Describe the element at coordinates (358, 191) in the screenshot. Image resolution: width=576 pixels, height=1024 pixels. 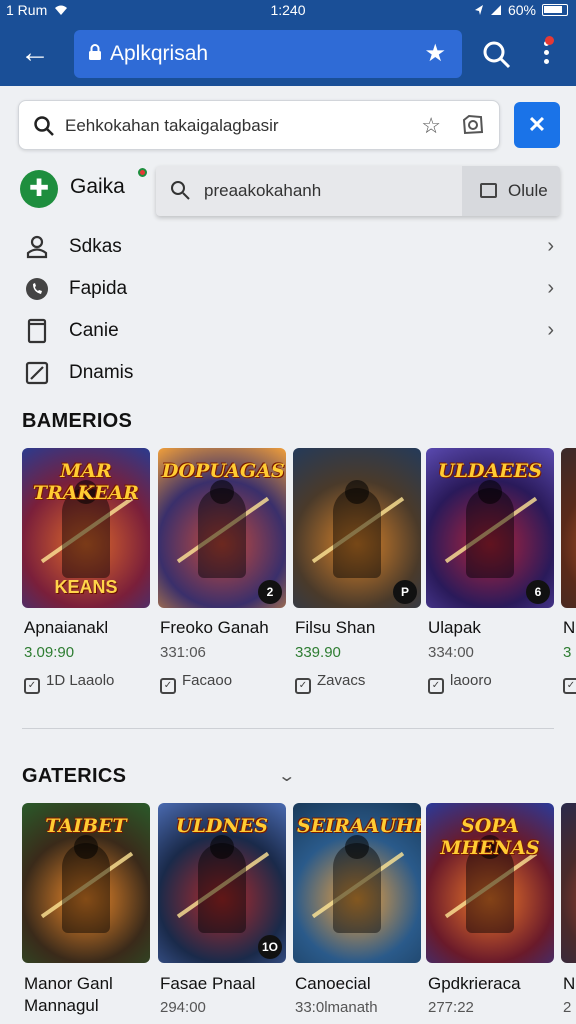
I see `search-suggestion: preaakokahanh Olule` at that location.